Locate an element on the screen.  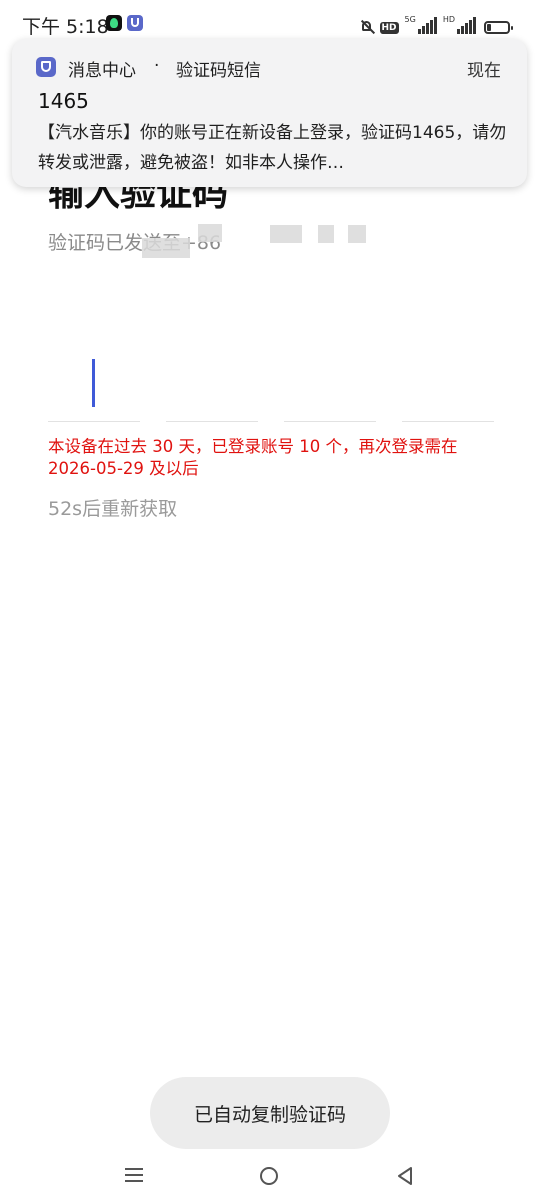
battery-icon is located at coordinates (498, 27).